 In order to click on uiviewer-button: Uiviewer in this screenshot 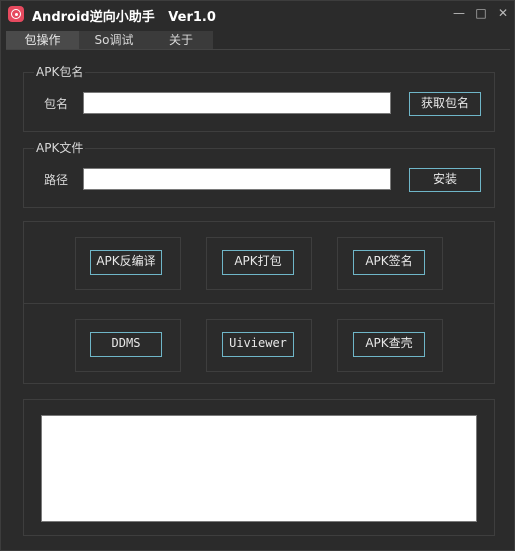, I will do `click(258, 344)`.